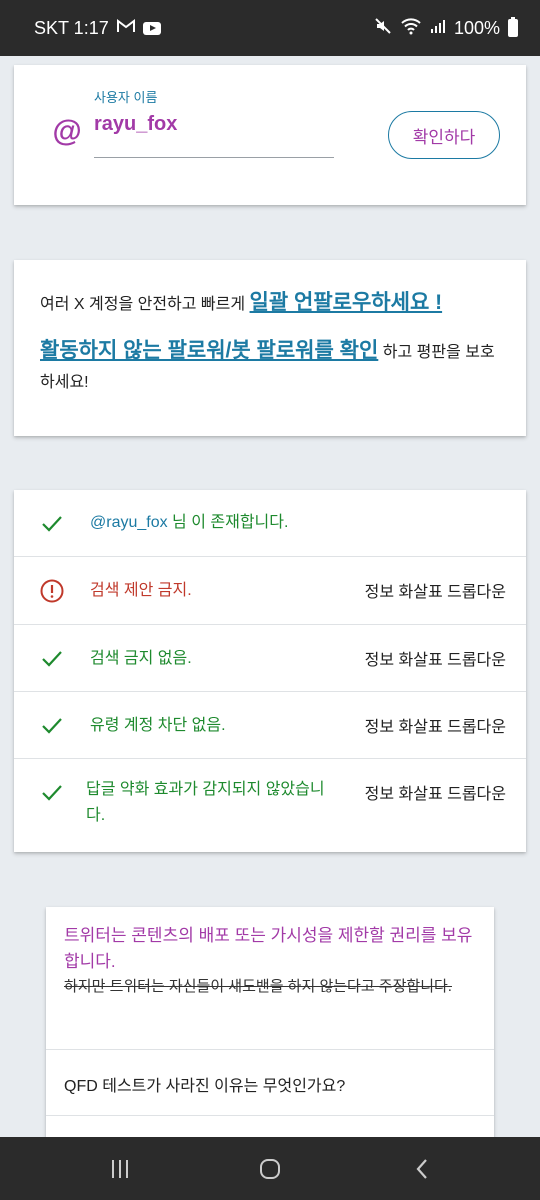 This screenshot has height=1200, width=540. Describe the element at coordinates (158, 725) in the screenshot. I see `result-message: 유령 계정 차단 없음.` at that location.